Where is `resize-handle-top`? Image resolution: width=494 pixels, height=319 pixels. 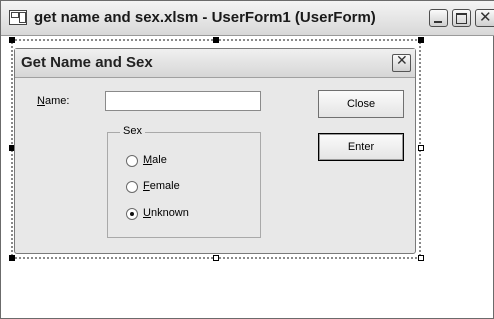
resize-handle-top is located at coordinates (216, 40).